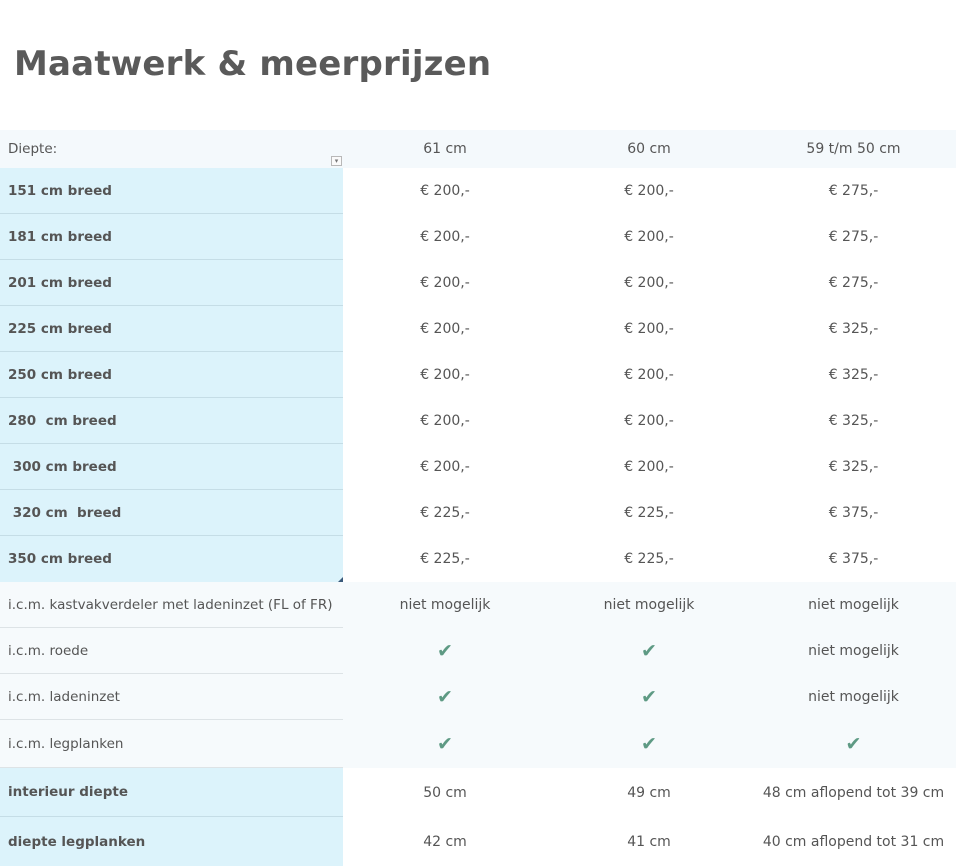  What do you see at coordinates (478, 149) in the screenshot?
I see `header-row: Diepte: 61 cm 60 cm 59 t/m 50 cm ▾` at bounding box center [478, 149].